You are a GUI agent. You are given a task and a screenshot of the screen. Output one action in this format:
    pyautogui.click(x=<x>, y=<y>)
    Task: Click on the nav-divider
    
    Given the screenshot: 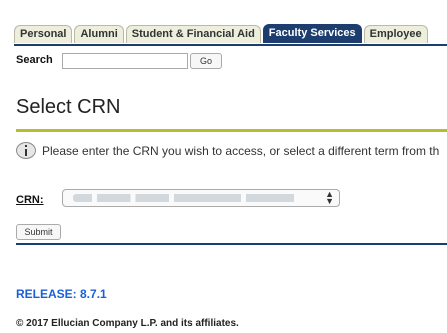 What is the action you would take?
    pyautogui.click(x=230, y=45)
    